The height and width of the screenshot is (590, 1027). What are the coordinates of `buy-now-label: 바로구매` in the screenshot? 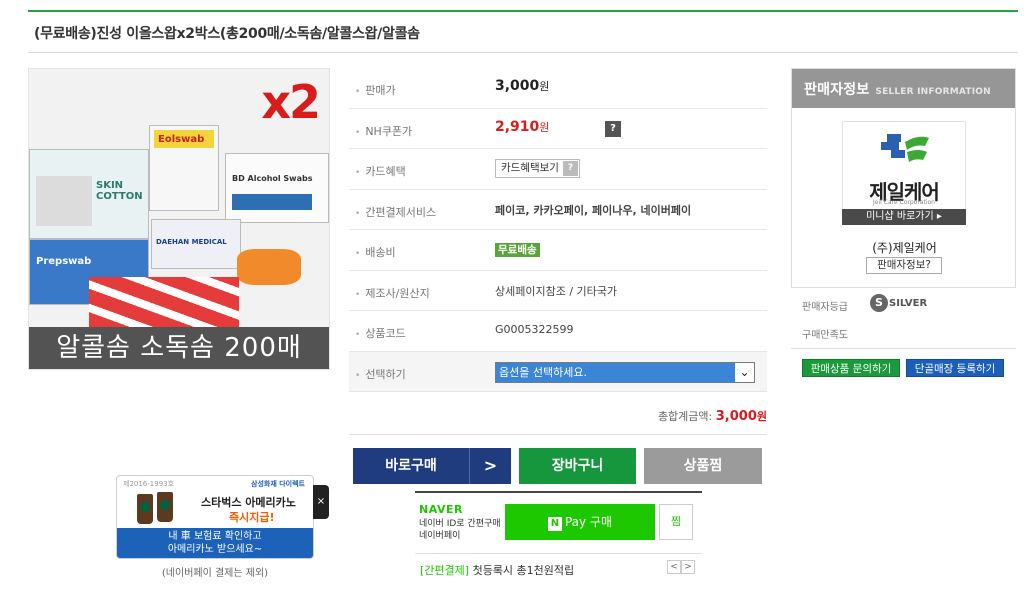 It's located at (411, 466).